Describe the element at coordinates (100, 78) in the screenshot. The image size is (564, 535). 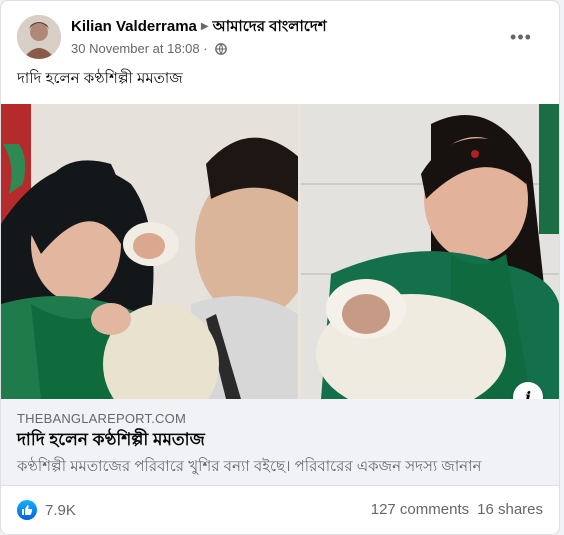
I see `post-caption: দাদি হলেন কণ্ঠশিল্পী মমতাজ` at that location.